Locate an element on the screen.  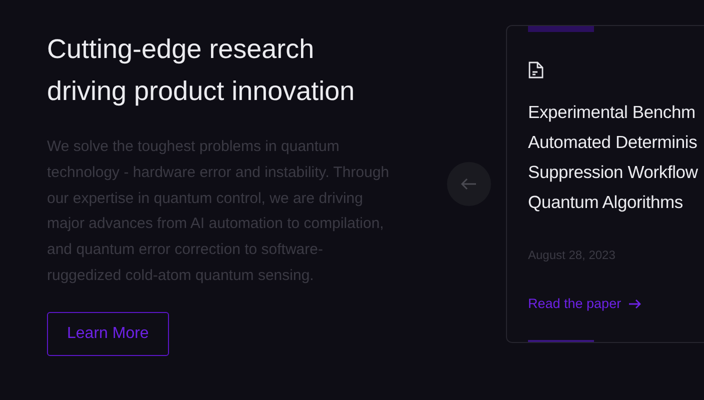
arrow-right-icon is located at coordinates (635, 304).